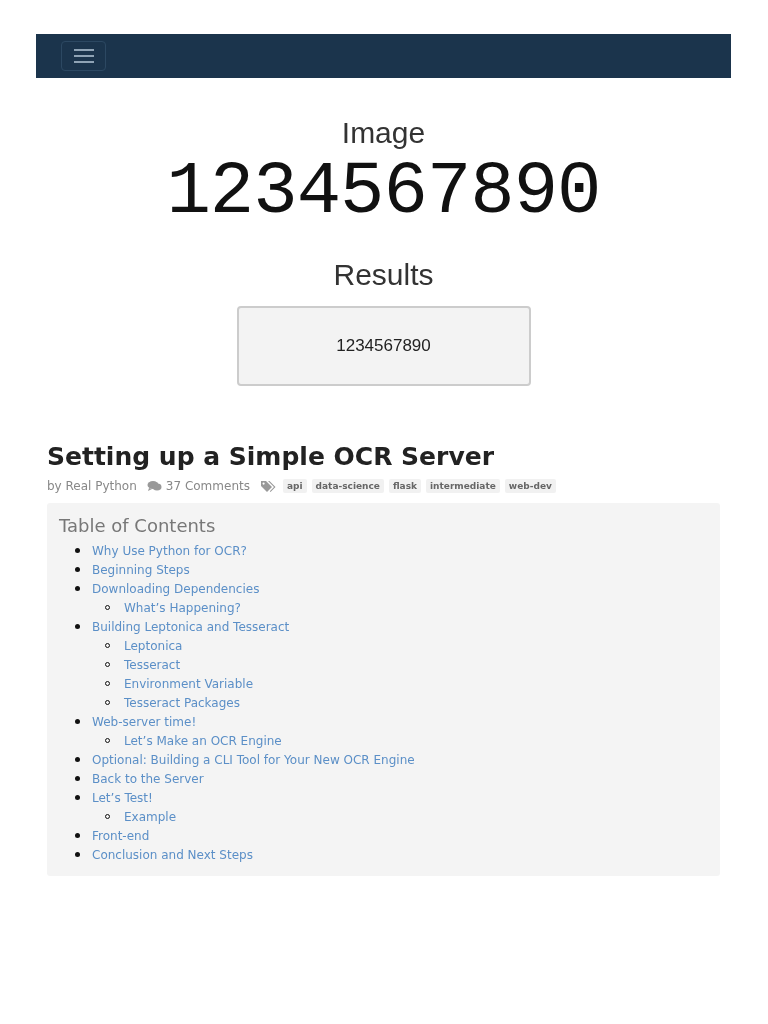  What do you see at coordinates (141, 569) in the screenshot?
I see `toc-link: Beginning Steps` at bounding box center [141, 569].